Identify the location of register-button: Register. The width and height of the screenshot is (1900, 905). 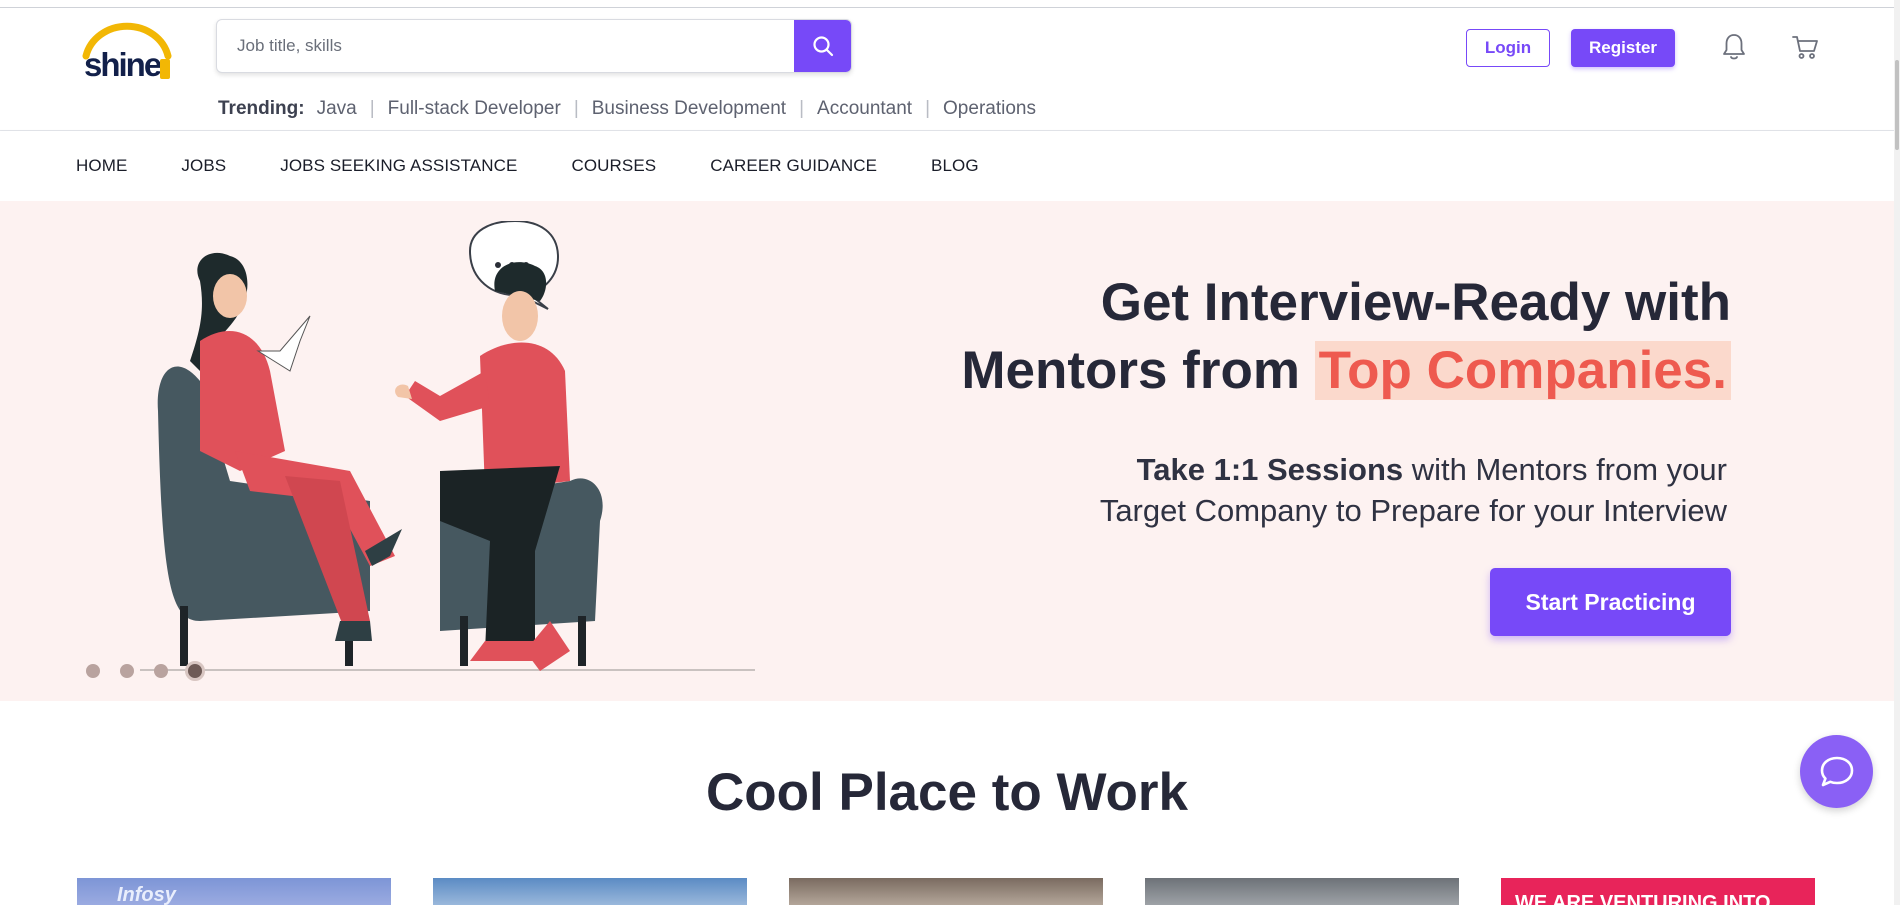
(1623, 48).